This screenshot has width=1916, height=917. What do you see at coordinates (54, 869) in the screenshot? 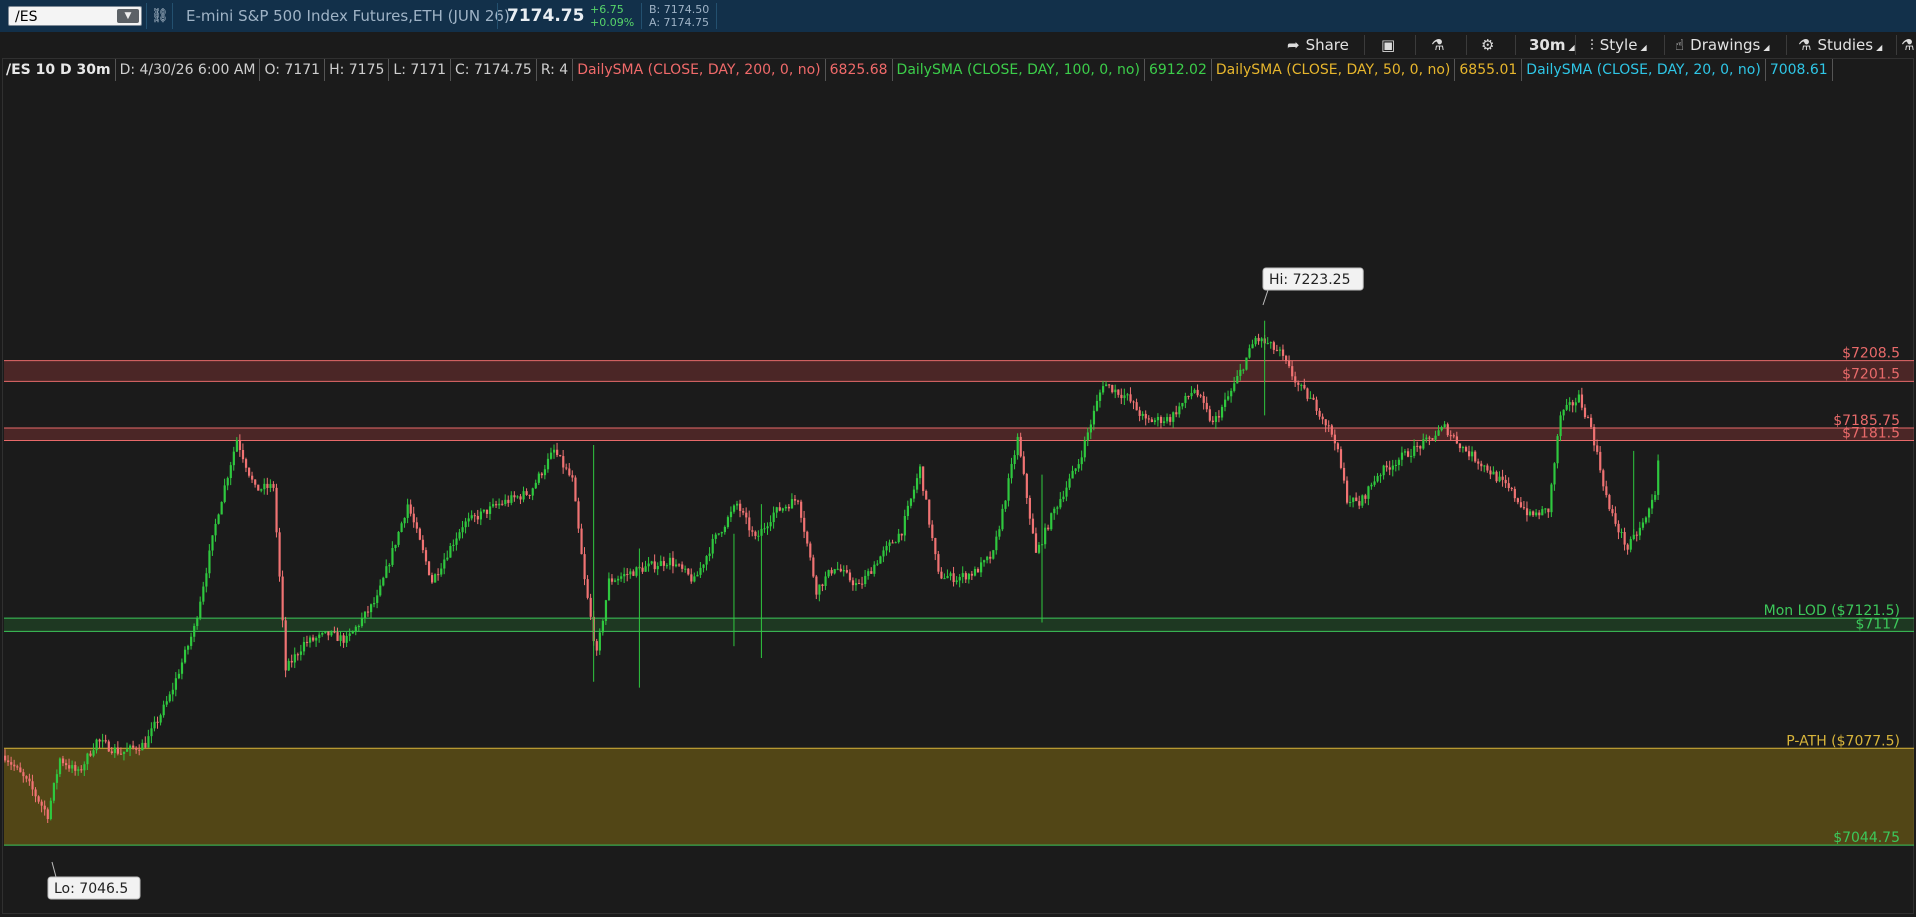
I see `lo-label-pointer` at bounding box center [54, 869].